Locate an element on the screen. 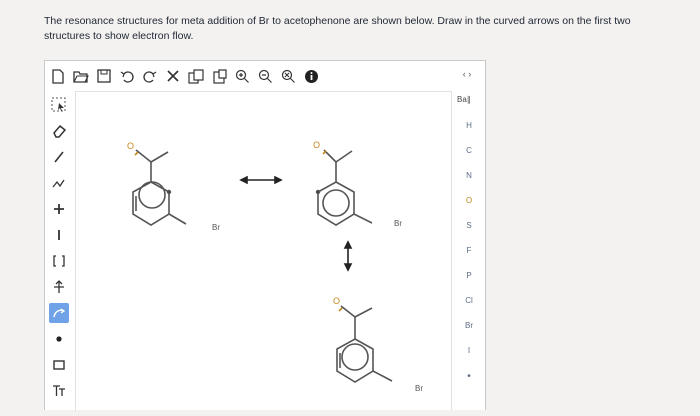 This screenshot has height=416, width=700. bond-chain-icon is located at coordinates (59, 183).